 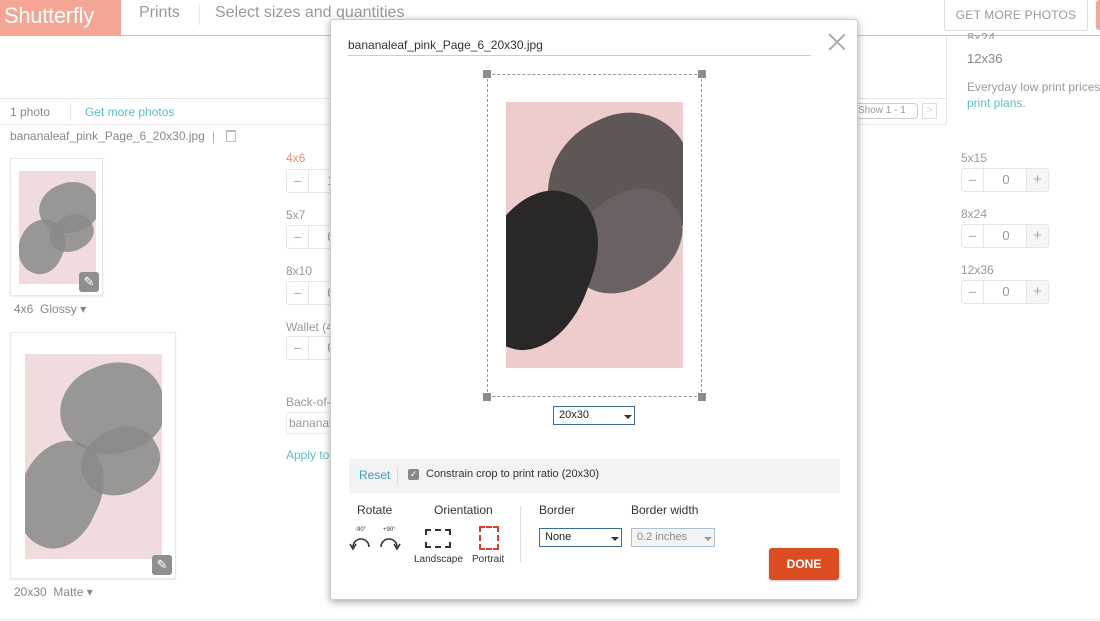 I want to click on rotate-left-button: -90°, so click(x=361, y=539).